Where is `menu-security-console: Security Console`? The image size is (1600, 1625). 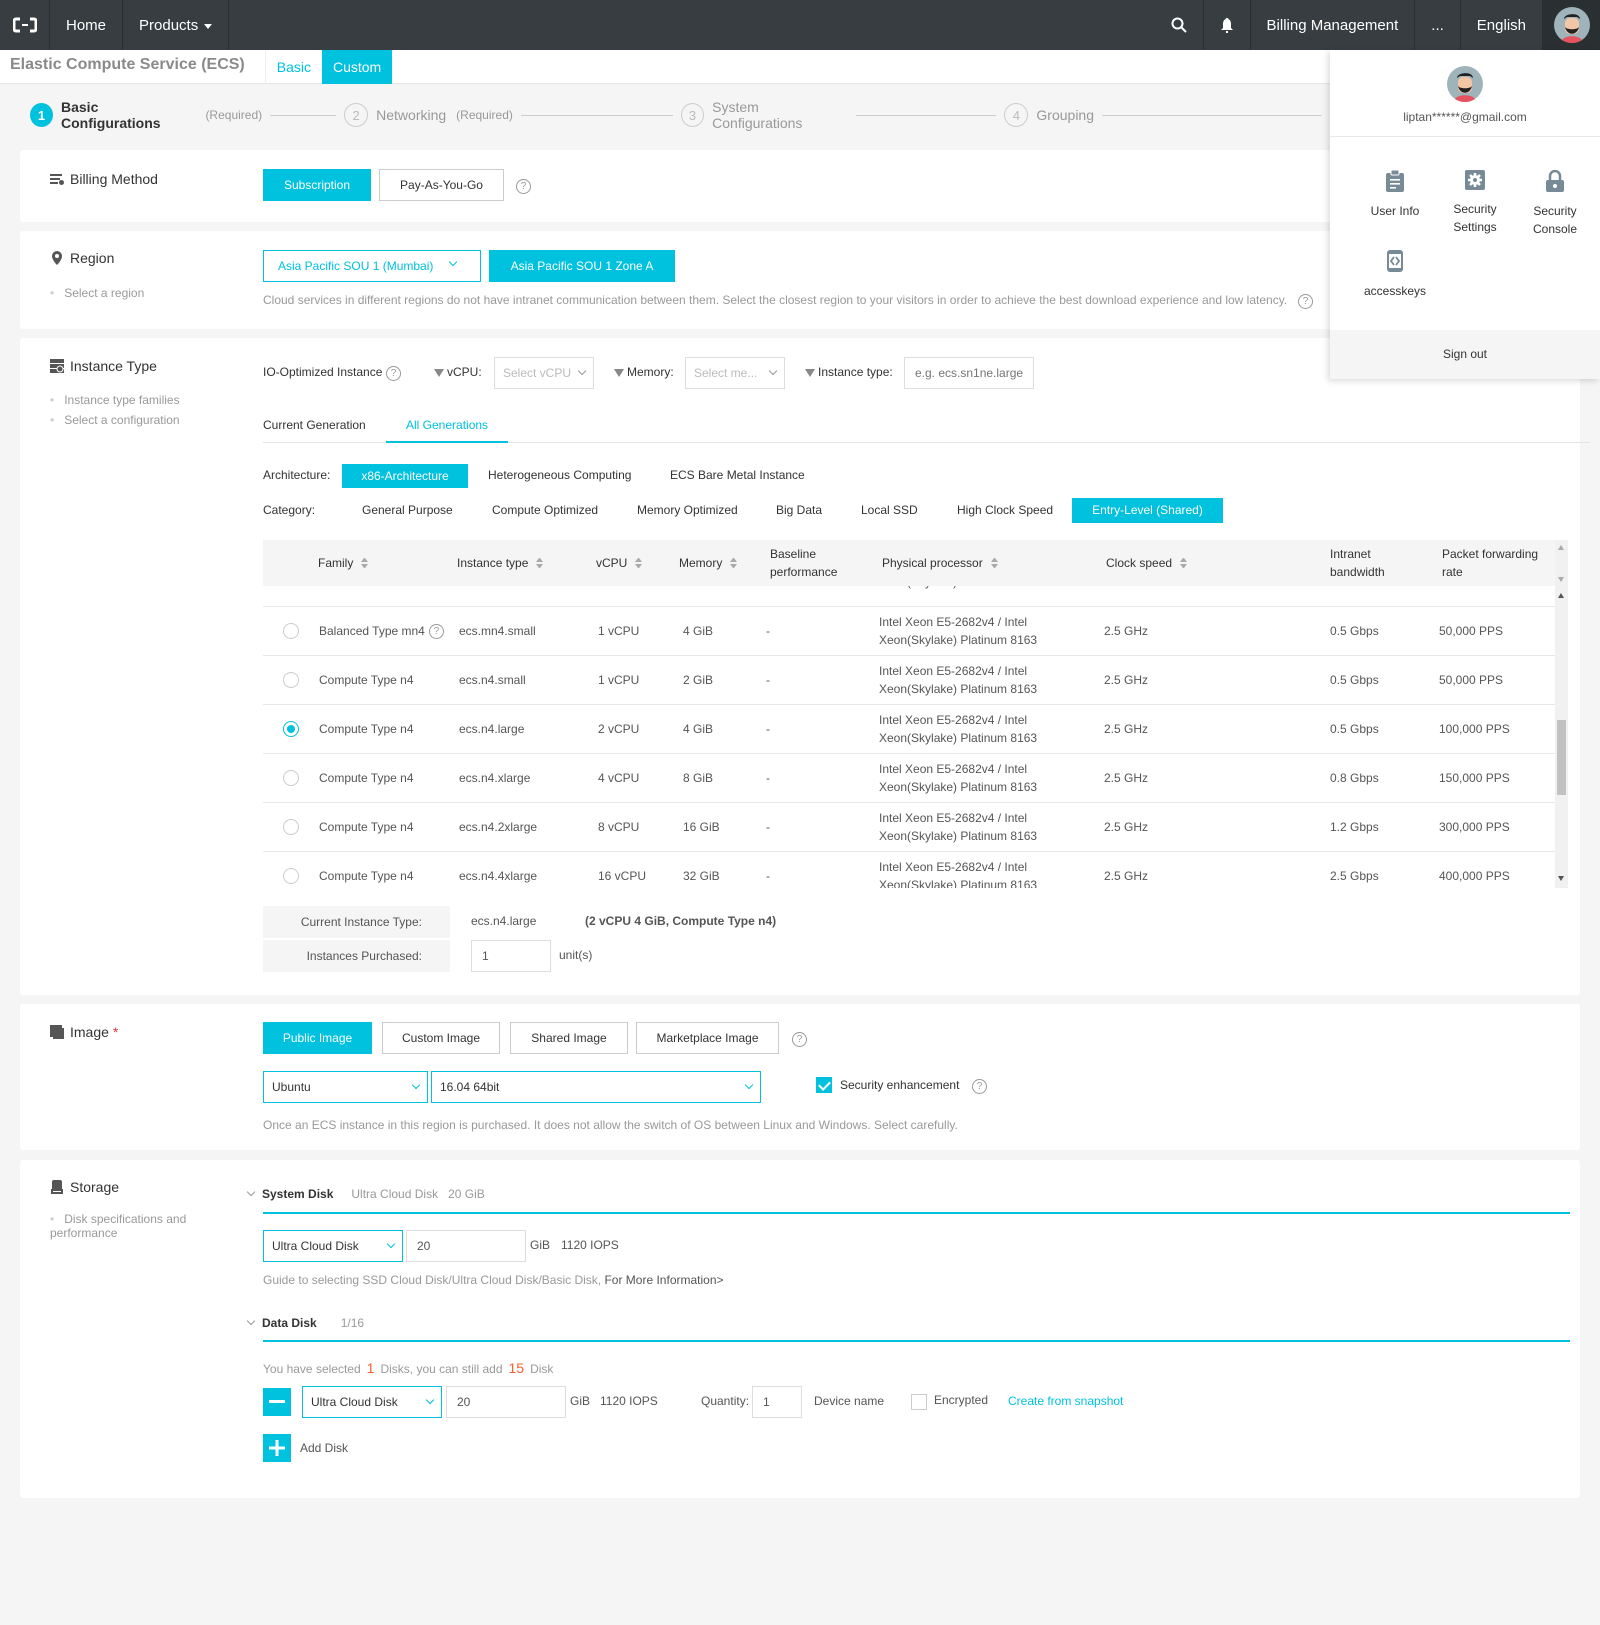 menu-security-console: Security Console is located at coordinates (1555, 204).